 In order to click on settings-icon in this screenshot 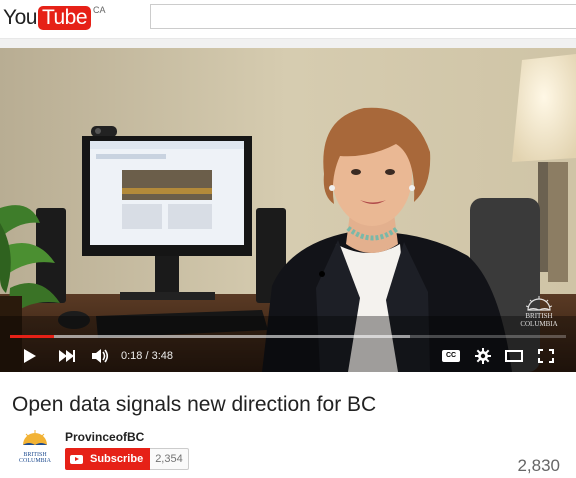, I will do `click(483, 356)`.